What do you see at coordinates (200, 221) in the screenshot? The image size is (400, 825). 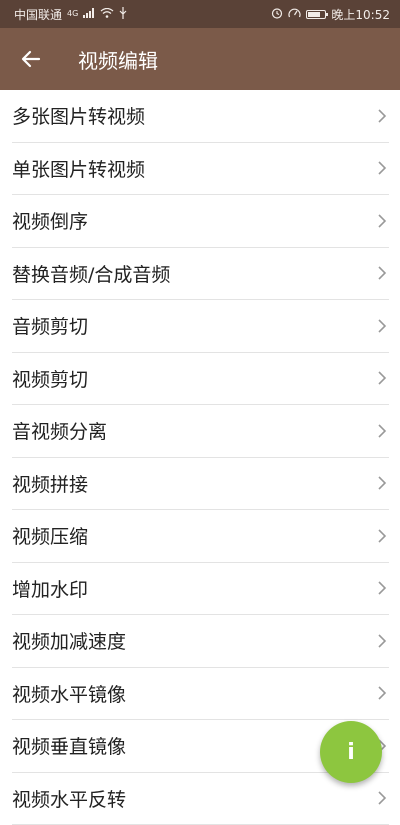 I see `list-item: 视频倒序` at bounding box center [200, 221].